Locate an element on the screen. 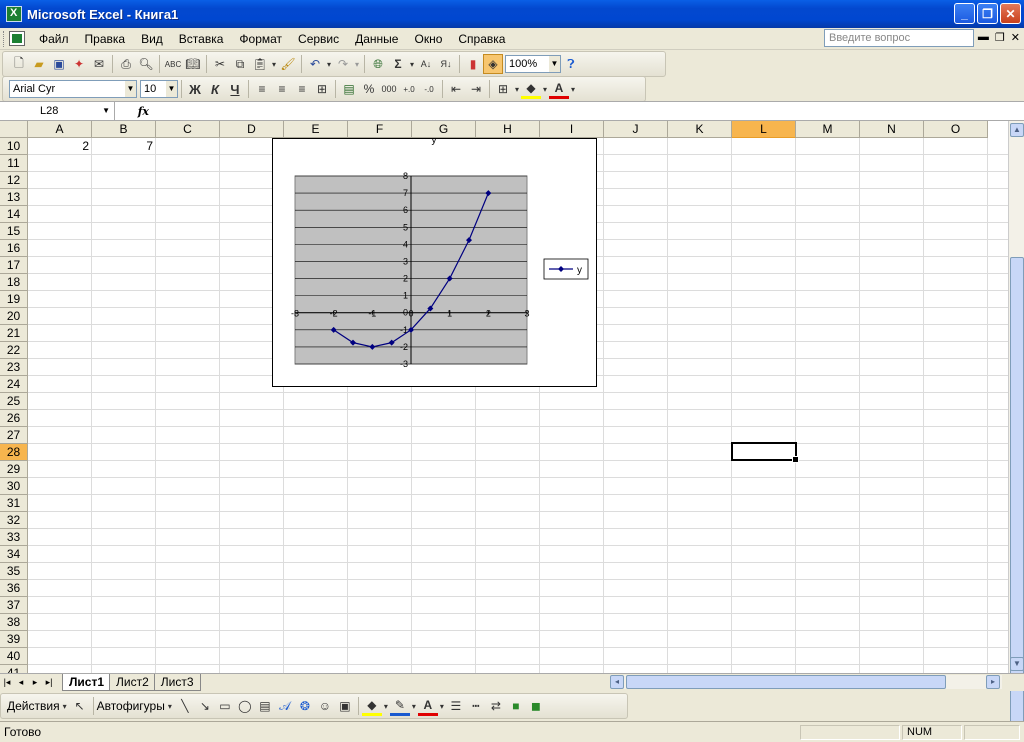 The height and width of the screenshot is (742, 1024). row-header-15: 15 is located at coordinates (14, 231).